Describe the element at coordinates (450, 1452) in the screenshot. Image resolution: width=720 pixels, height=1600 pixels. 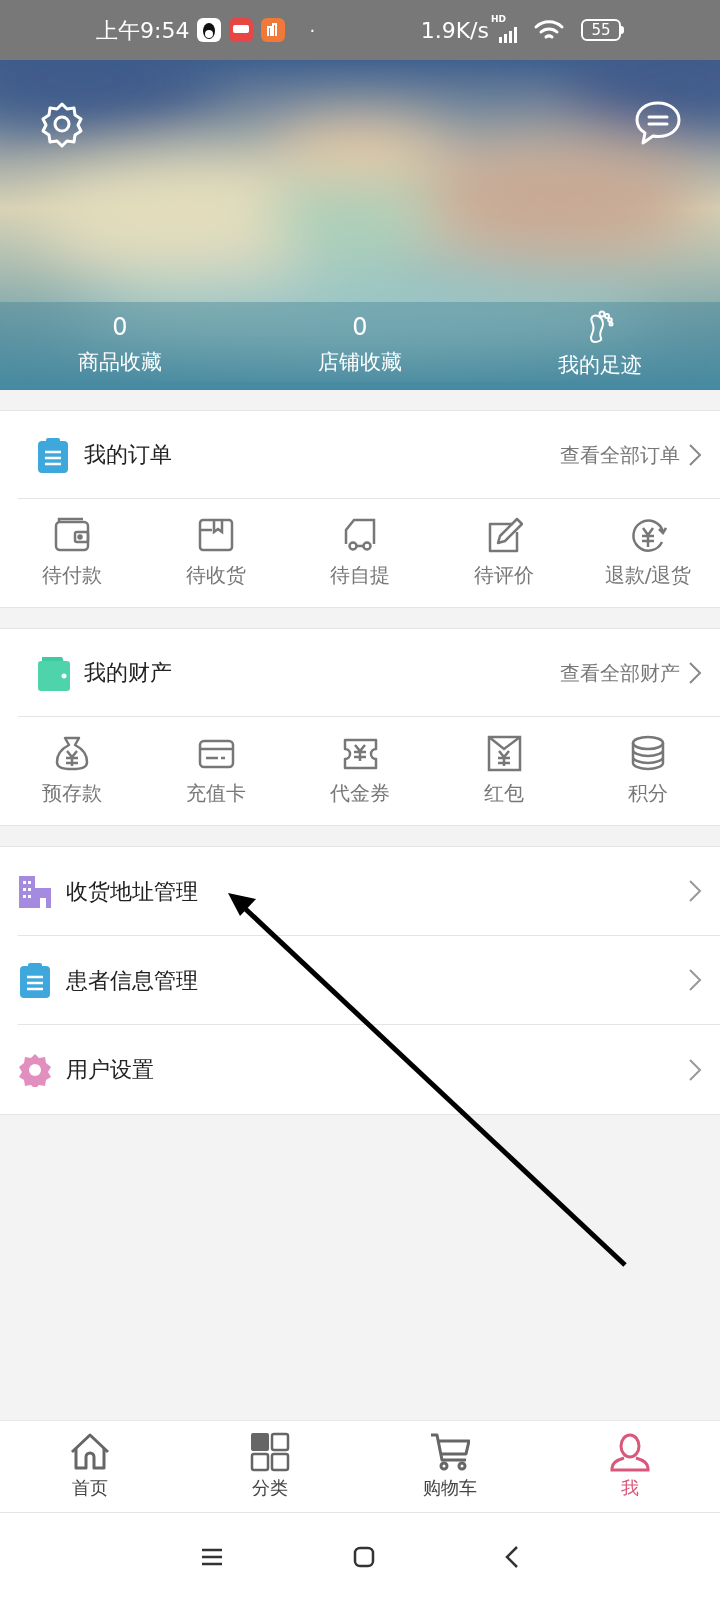
I see `cart-icon` at that location.